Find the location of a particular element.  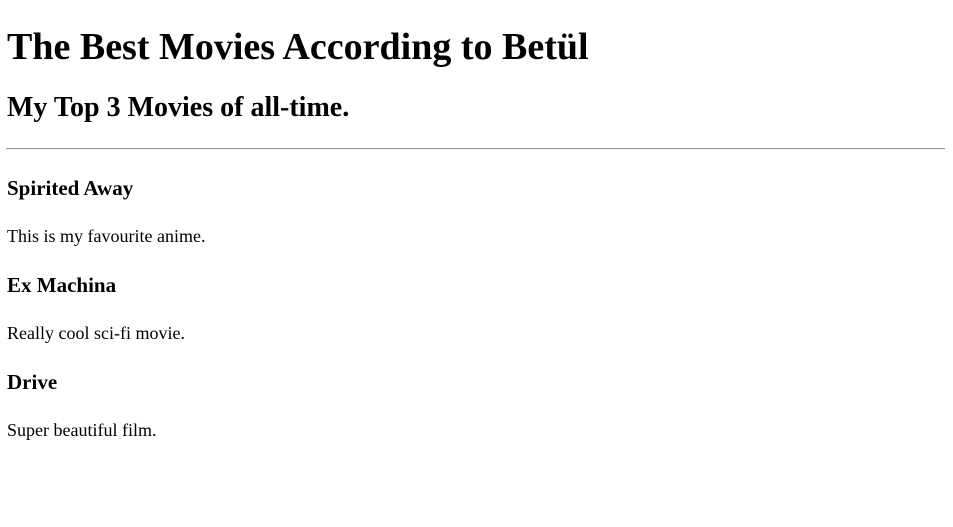

divider is located at coordinates (475, 149).